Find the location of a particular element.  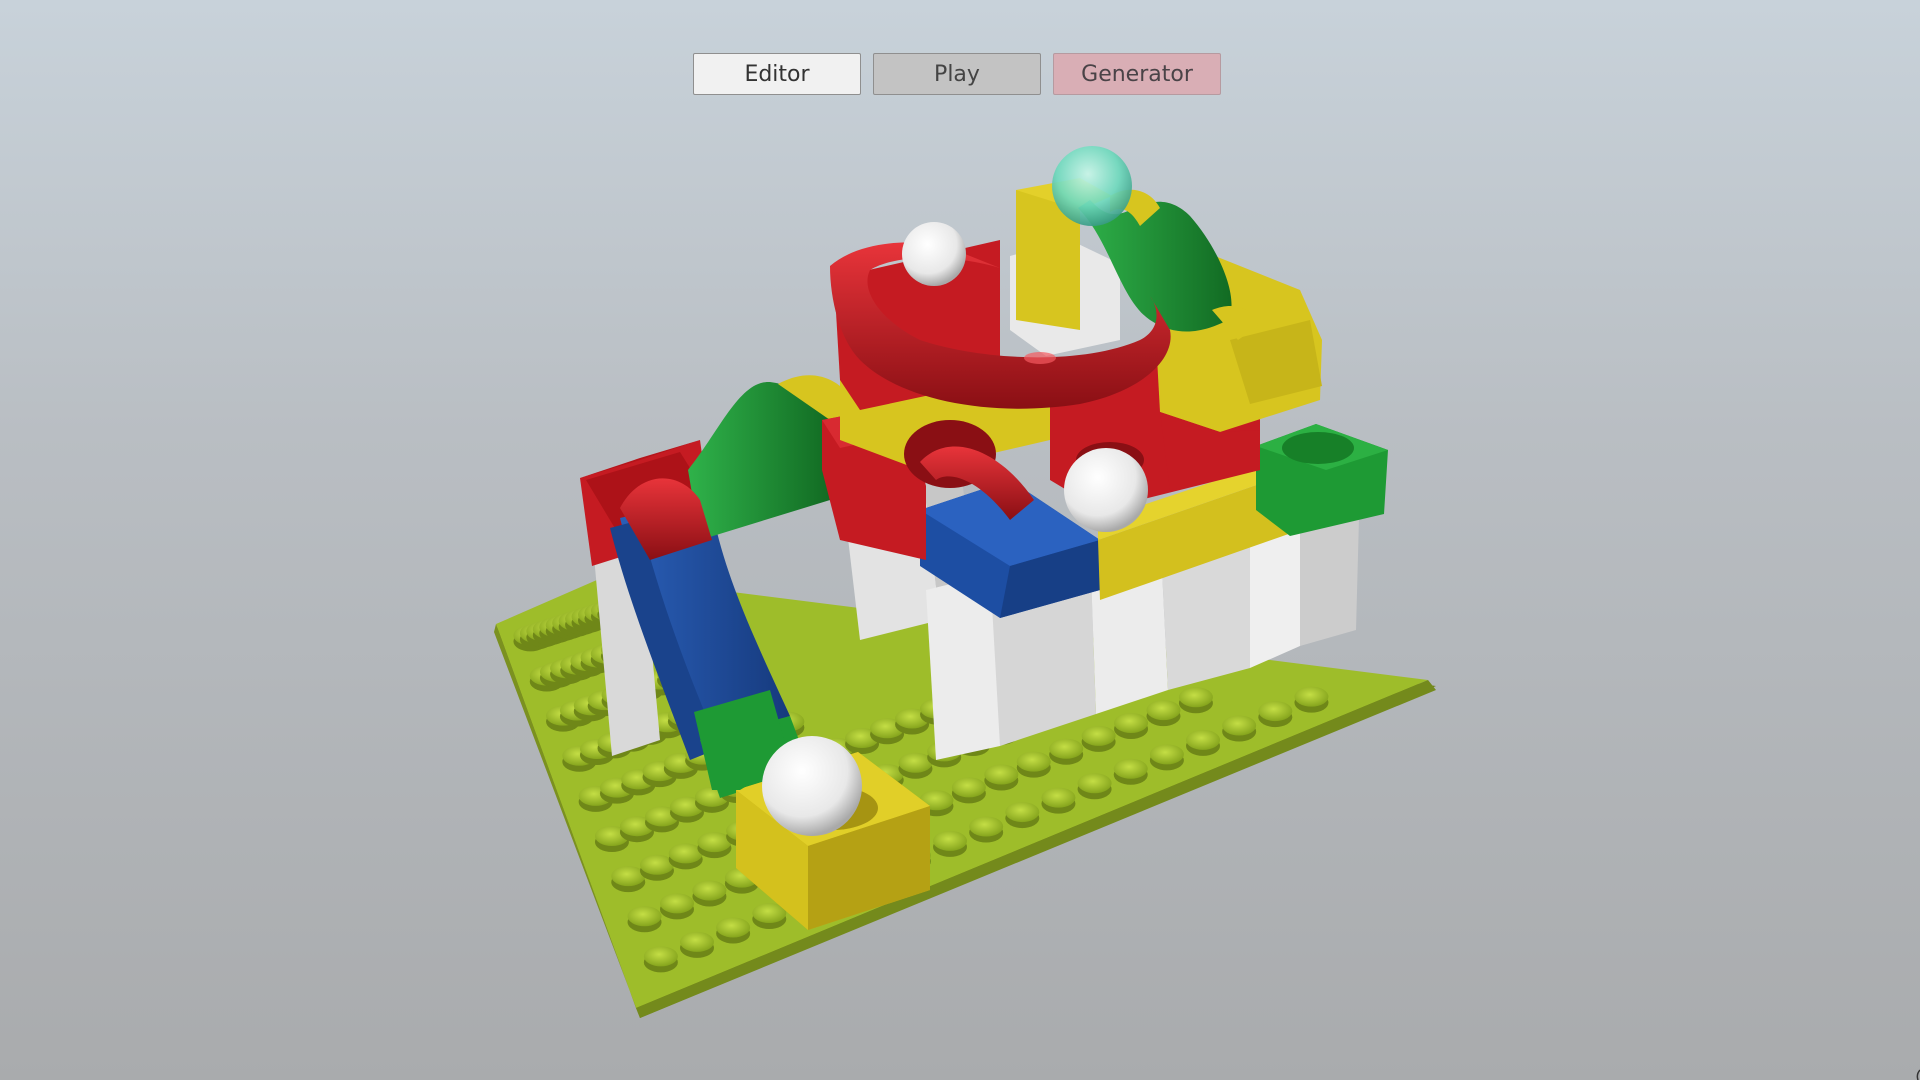

mode-toolbar: Editor Play Generator is located at coordinates (957, 74).